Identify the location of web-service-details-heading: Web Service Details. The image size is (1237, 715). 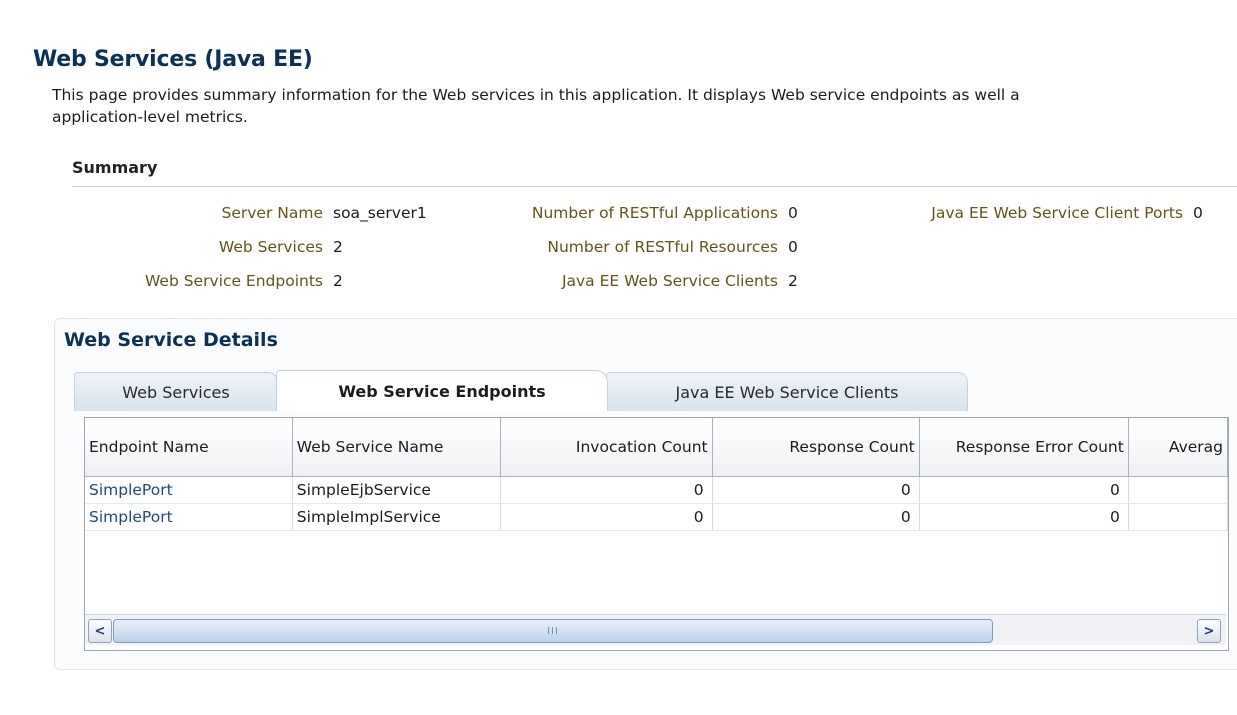
(171, 340).